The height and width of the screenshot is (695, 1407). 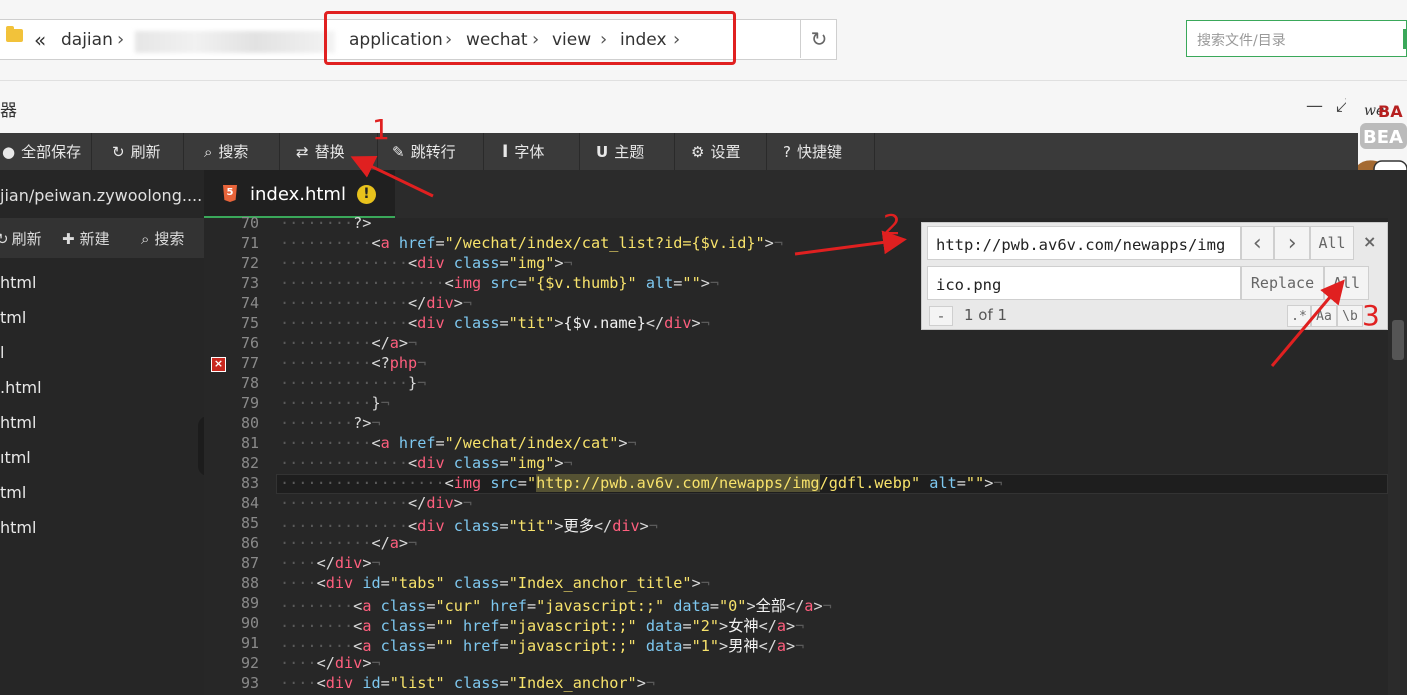 What do you see at coordinates (892, 224) in the screenshot?
I see `annotation-number-2: 2` at bounding box center [892, 224].